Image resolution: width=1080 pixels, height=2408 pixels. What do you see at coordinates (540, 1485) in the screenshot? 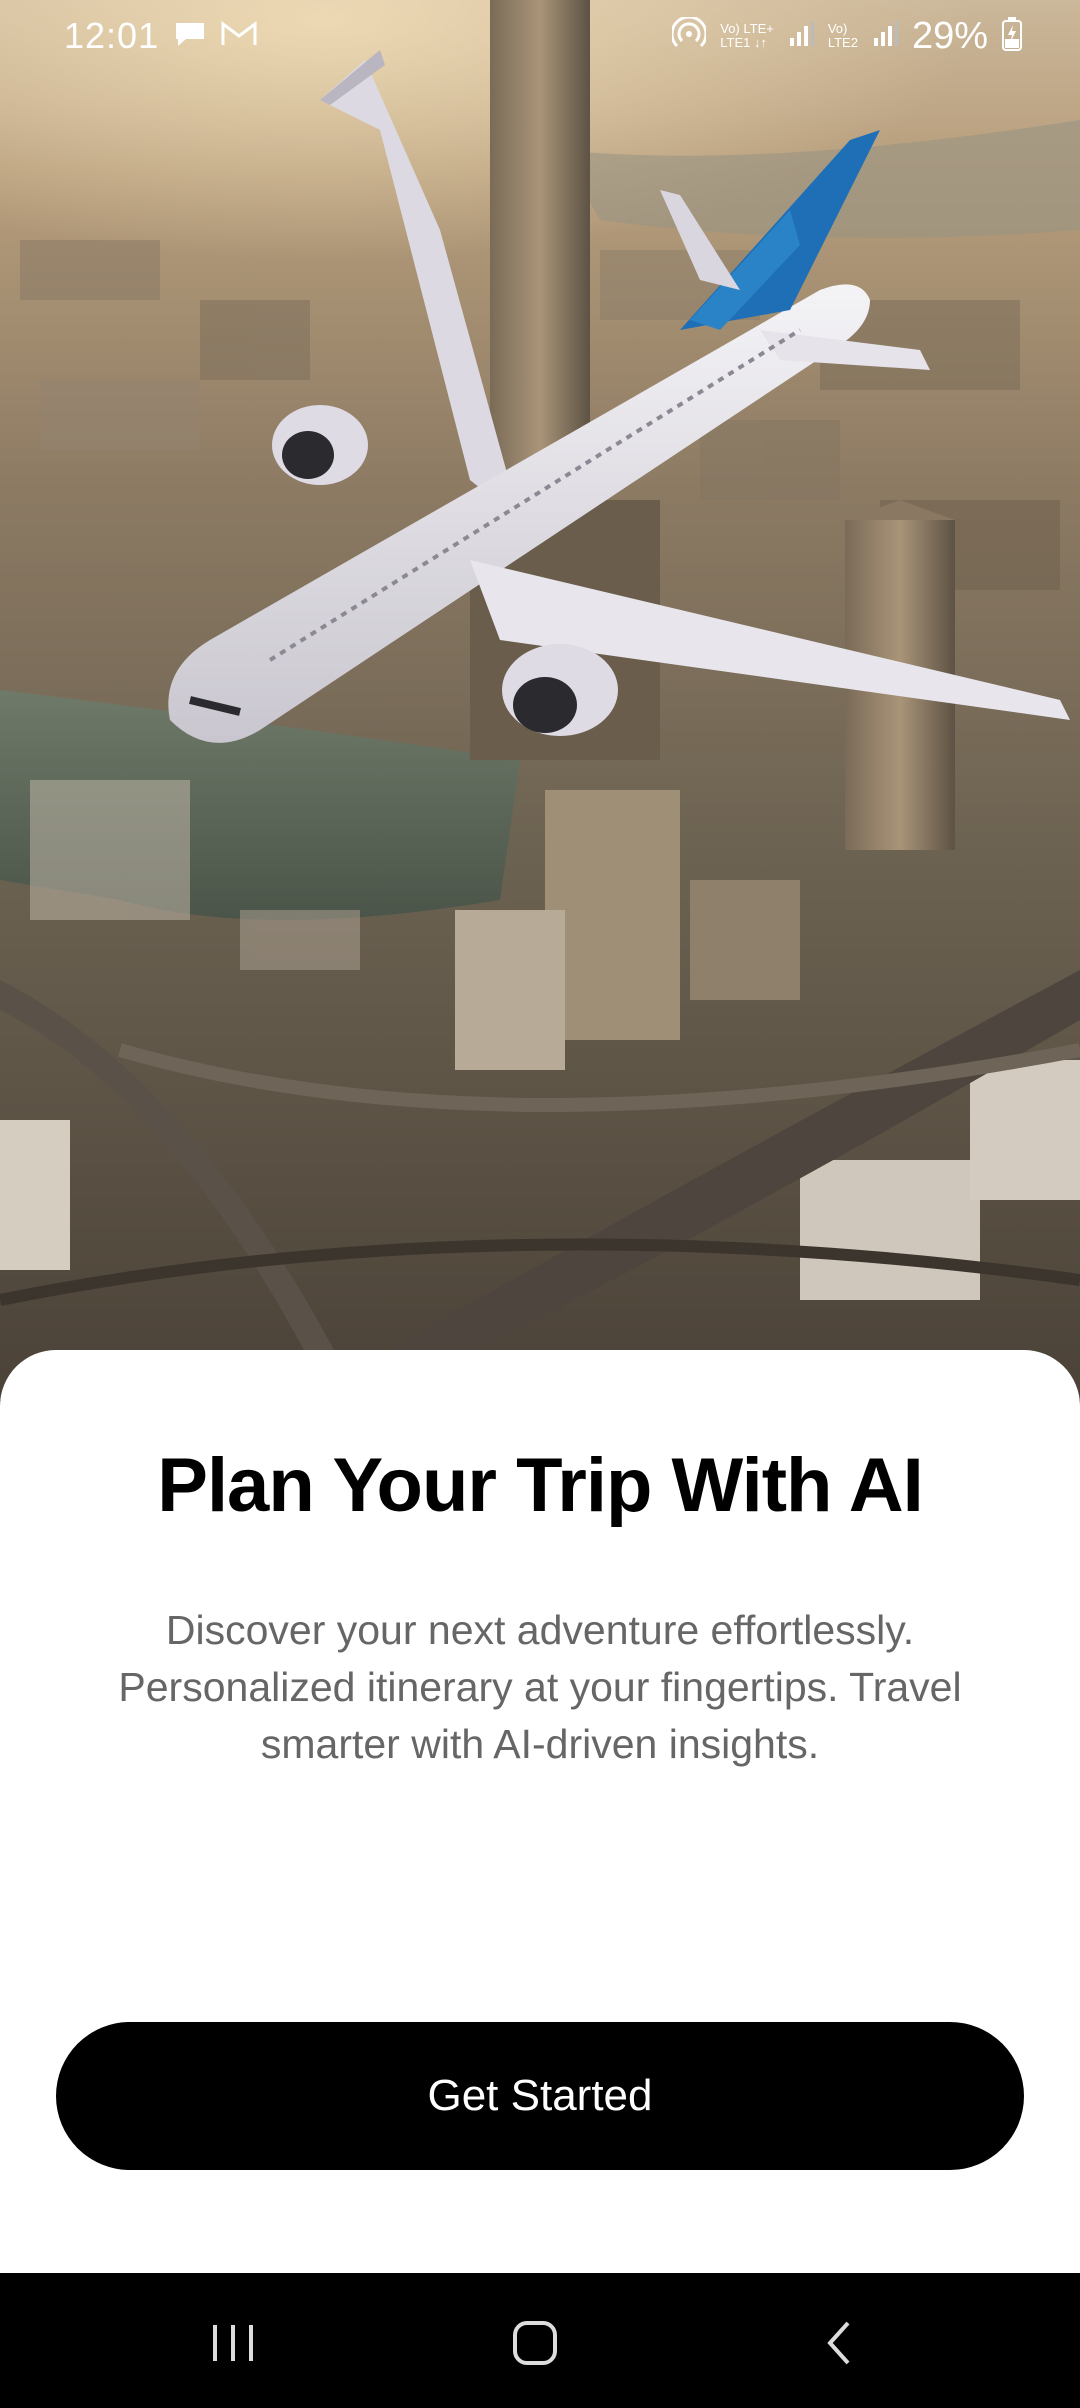
I see `page-title: Plan Your Trip With AI` at bounding box center [540, 1485].